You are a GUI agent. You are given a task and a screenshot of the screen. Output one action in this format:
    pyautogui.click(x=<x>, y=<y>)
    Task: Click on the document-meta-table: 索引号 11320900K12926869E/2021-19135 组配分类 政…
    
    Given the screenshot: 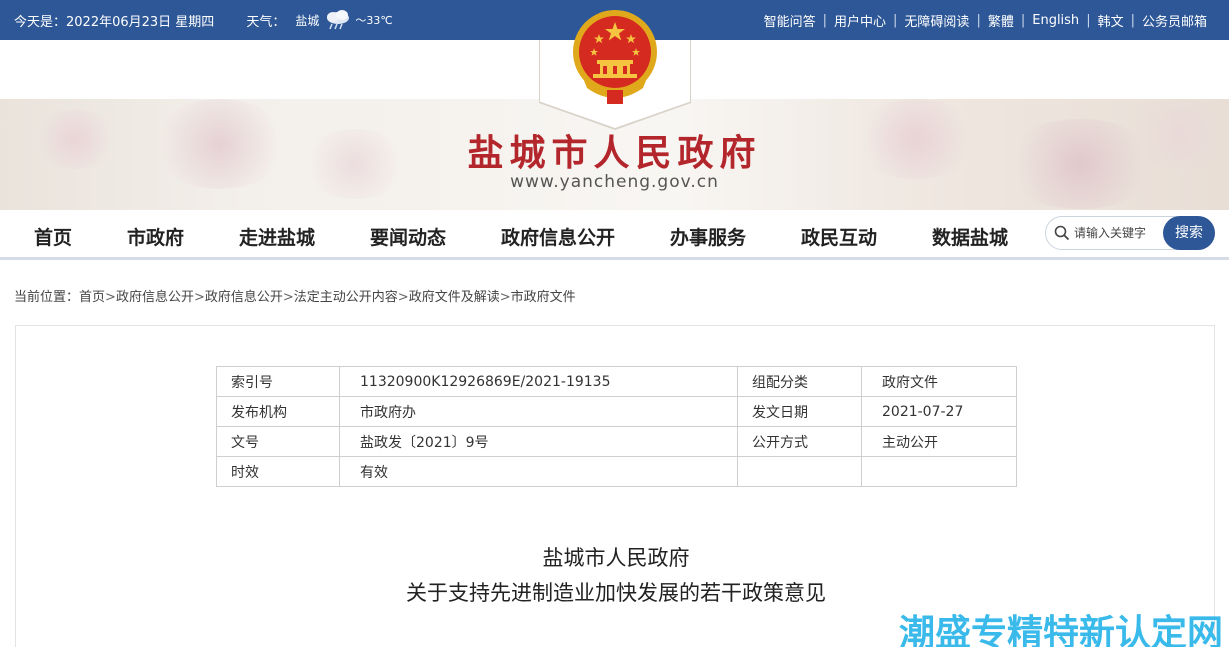 What is the action you would take?
    pyautogui.click(x=616, y=426)
    